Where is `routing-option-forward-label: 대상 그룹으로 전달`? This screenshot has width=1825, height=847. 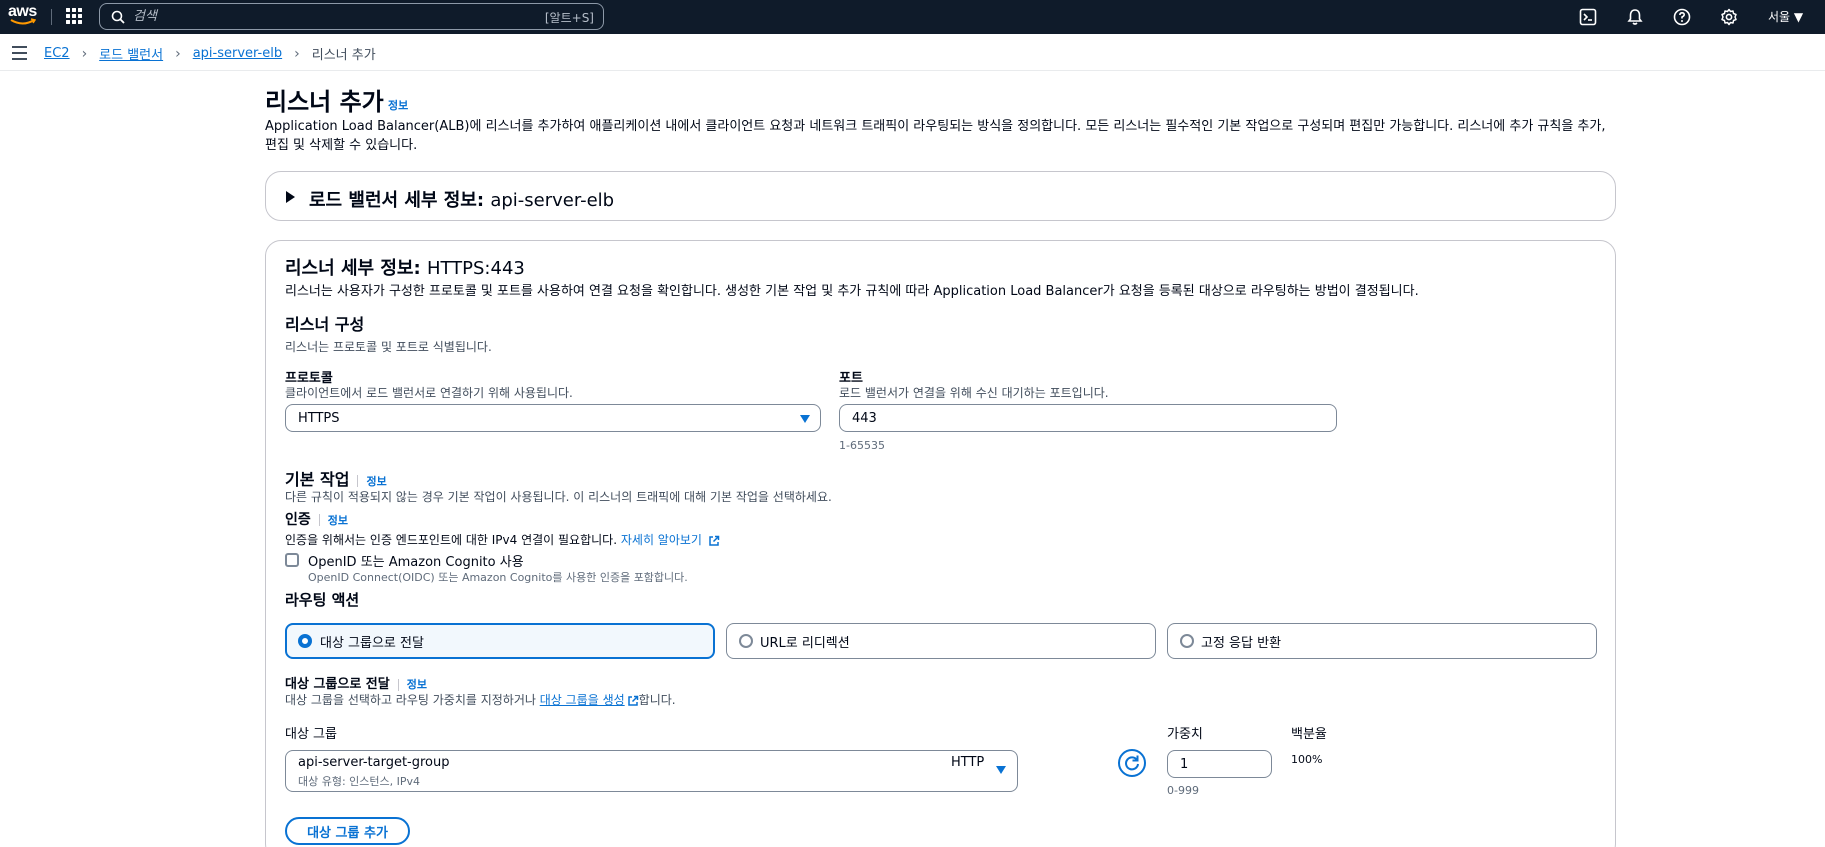 routing-option-forward-label: 대상 그룹으로 전달 is located at coordinates (372, 643).